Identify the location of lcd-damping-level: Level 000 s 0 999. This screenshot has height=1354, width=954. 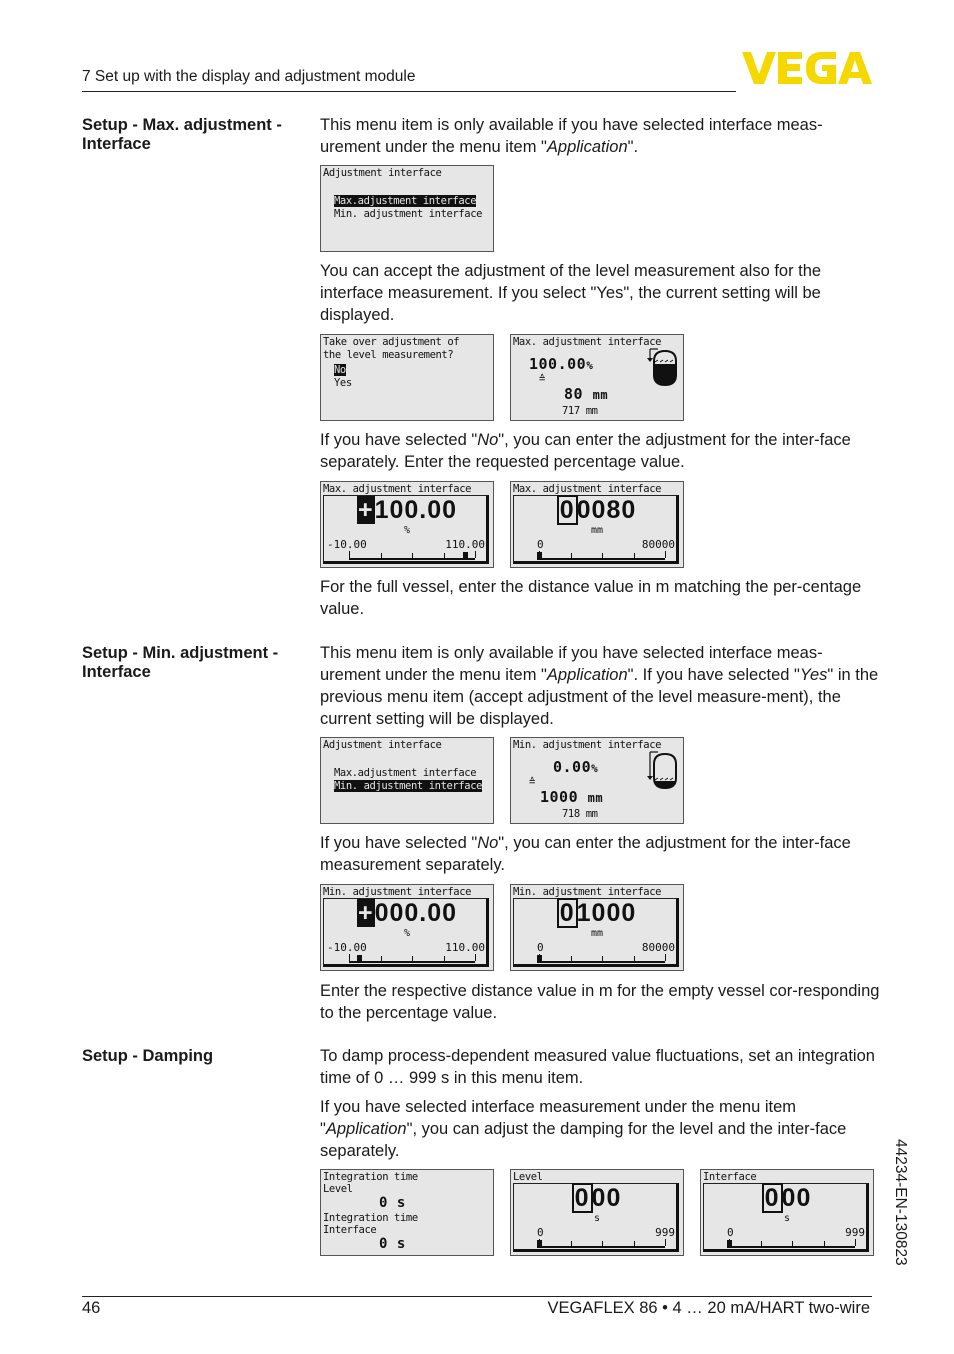
(597, 1212).